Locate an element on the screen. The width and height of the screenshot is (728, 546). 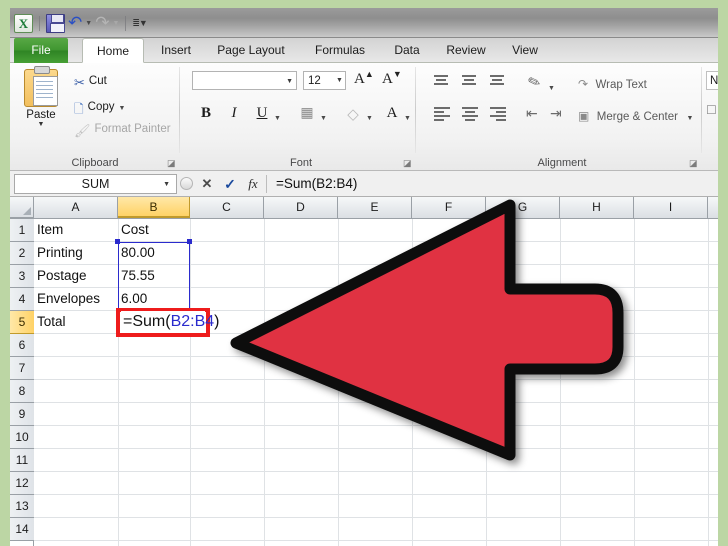
font-name-dropdown-icon: ▼ is located at coordinates (289, 81).